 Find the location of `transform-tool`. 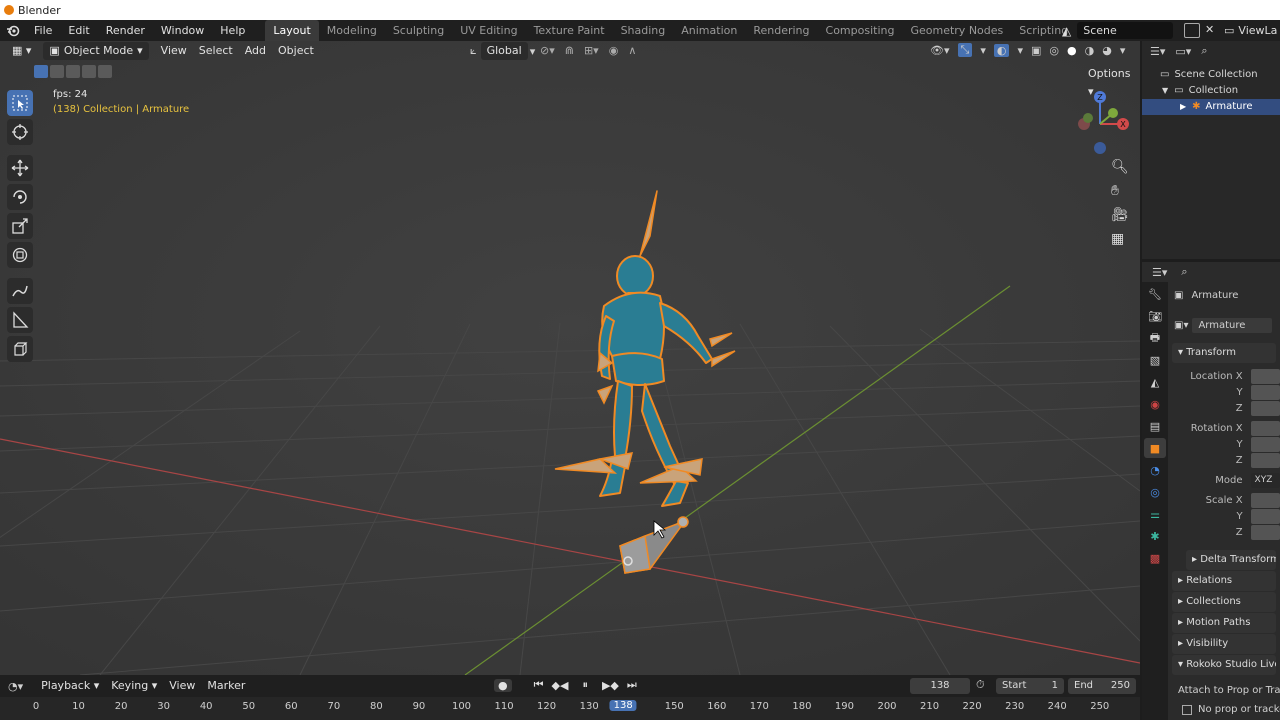

transform-tool is located at coordinates (20, 255).